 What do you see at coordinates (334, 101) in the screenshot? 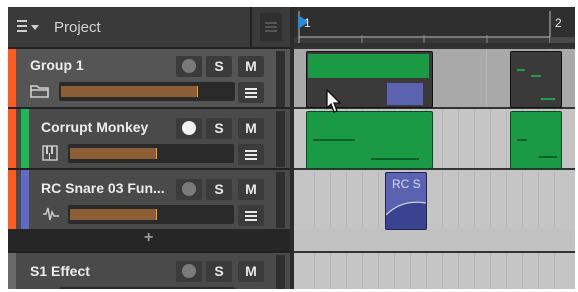
I see `mouse-cursor-icon` at bounding box center [334, 101].